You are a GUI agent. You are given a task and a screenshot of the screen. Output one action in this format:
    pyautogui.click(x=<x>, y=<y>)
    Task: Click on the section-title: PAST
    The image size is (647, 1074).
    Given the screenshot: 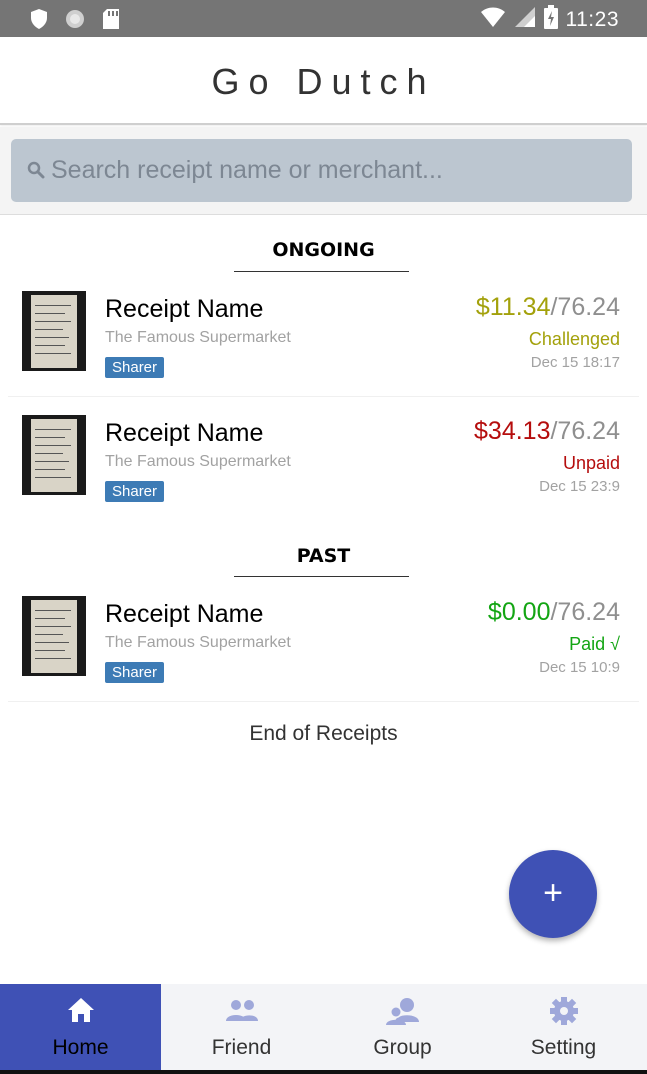 What is the action you would take?
    pyautogui.click(x=323, y=556)
    